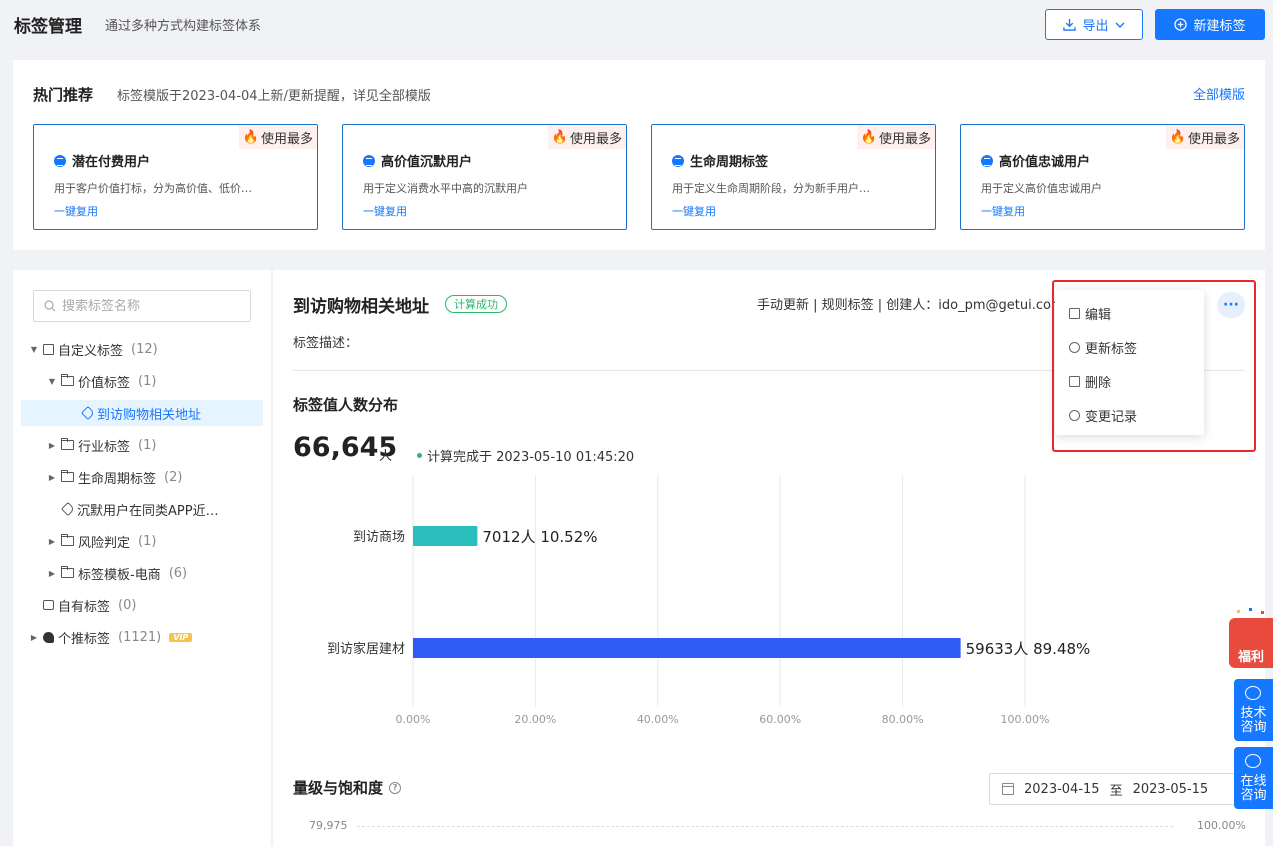  What do you see at coordinates (1070, 24) in the screenshot?
I see `download-icon` at bounding box center [1070, 24].